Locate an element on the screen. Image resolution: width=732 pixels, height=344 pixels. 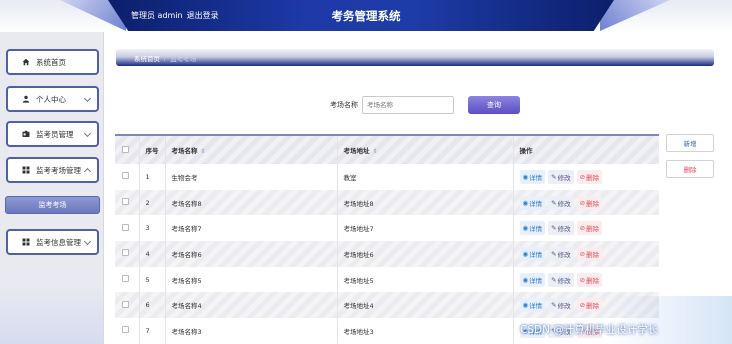
row-exam-room-name: 考场名称5 is located at coordinates (251, 279).